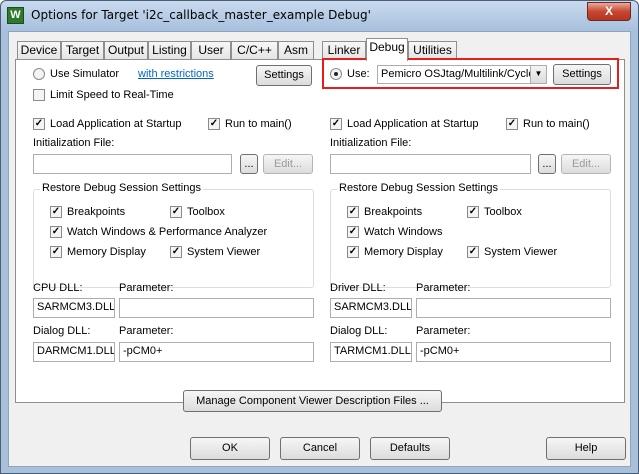  I want to click on simulator-settings-button: Settings, so click(284, 75).